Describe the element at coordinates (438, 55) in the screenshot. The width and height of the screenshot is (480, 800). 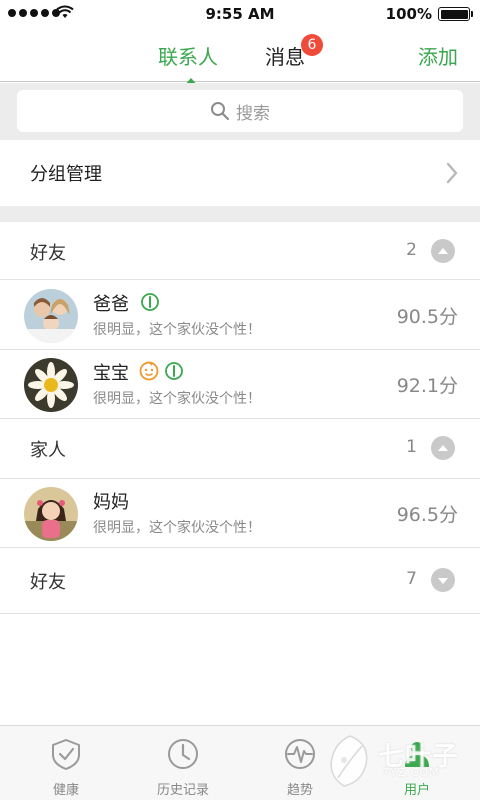
I see `add-contact-button: 添加` at that location.